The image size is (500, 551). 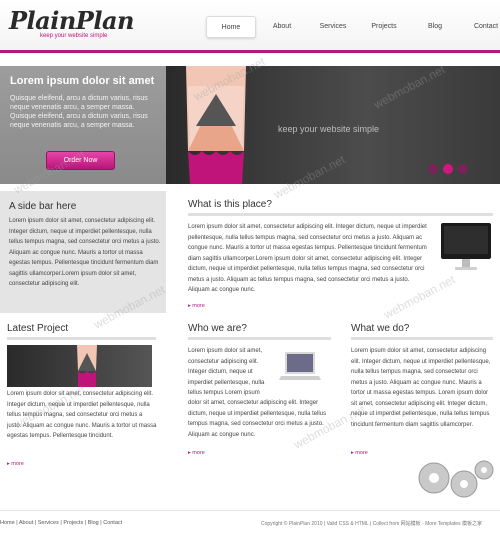 What do you see at coordinates (250, 51) in the screenshot?
I see `header-accent-bar` at bounding box center [250, 51].